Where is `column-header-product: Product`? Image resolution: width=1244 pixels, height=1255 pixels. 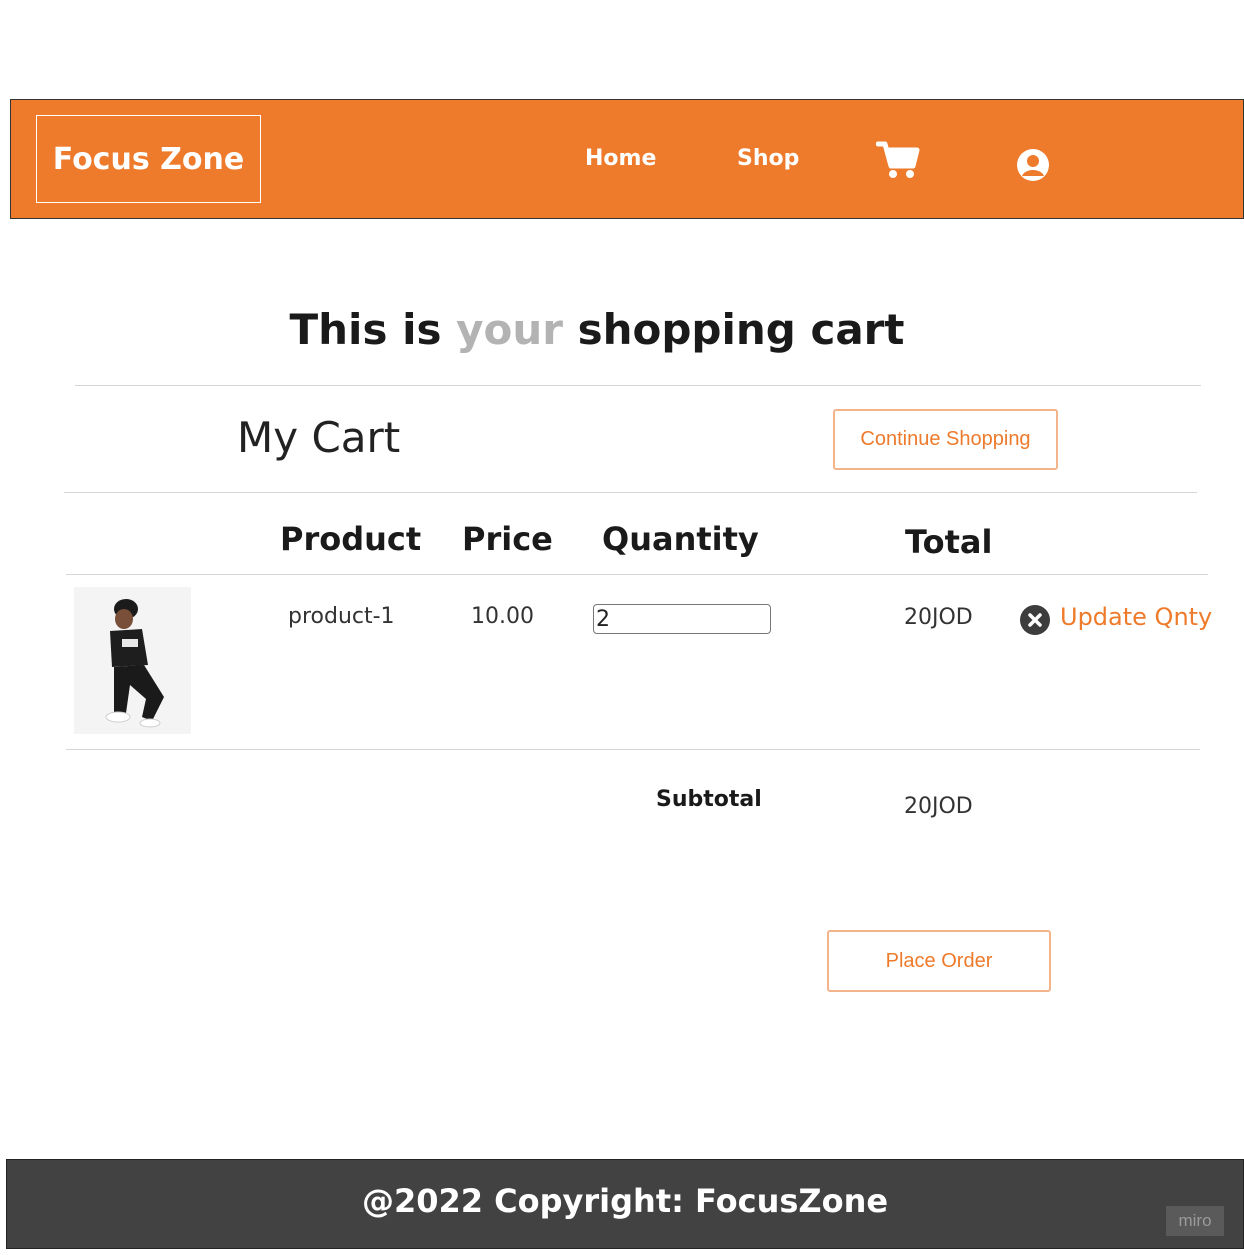
column-header-product: Product is located at coordinates (351, 539).